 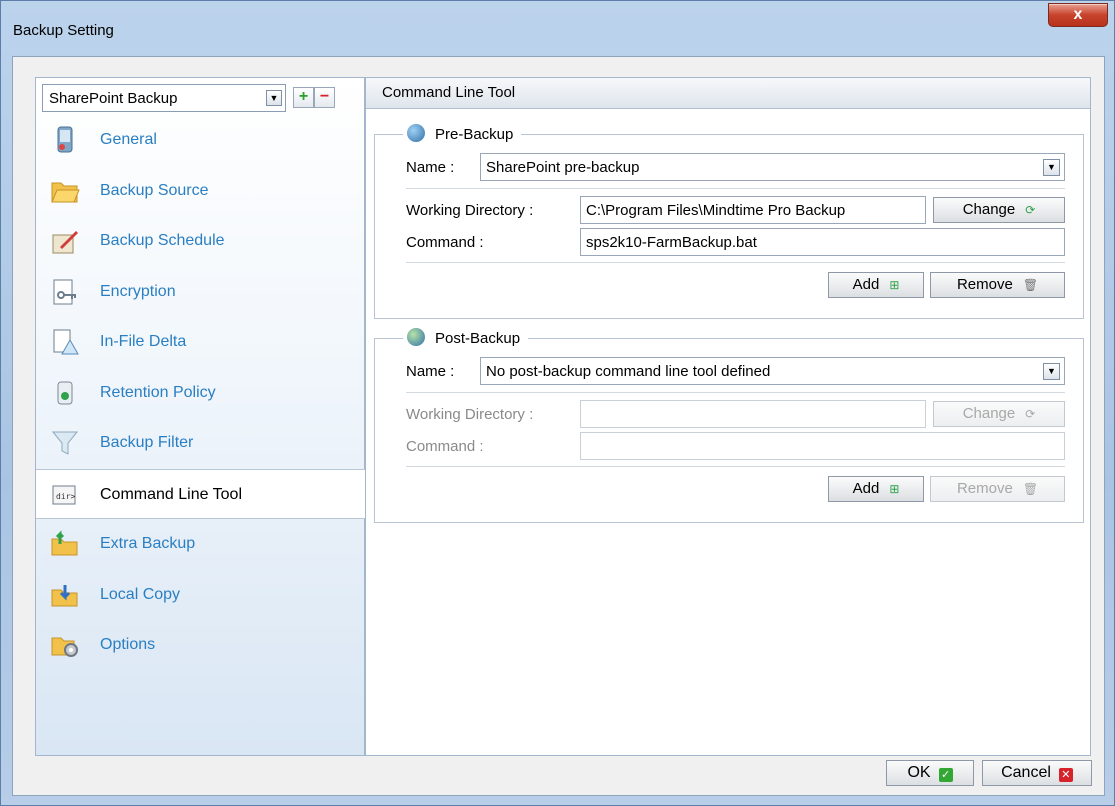 I want to click on pre-command-value: sps2k10-FarmBackup.bat, so click(x=671, y=242).